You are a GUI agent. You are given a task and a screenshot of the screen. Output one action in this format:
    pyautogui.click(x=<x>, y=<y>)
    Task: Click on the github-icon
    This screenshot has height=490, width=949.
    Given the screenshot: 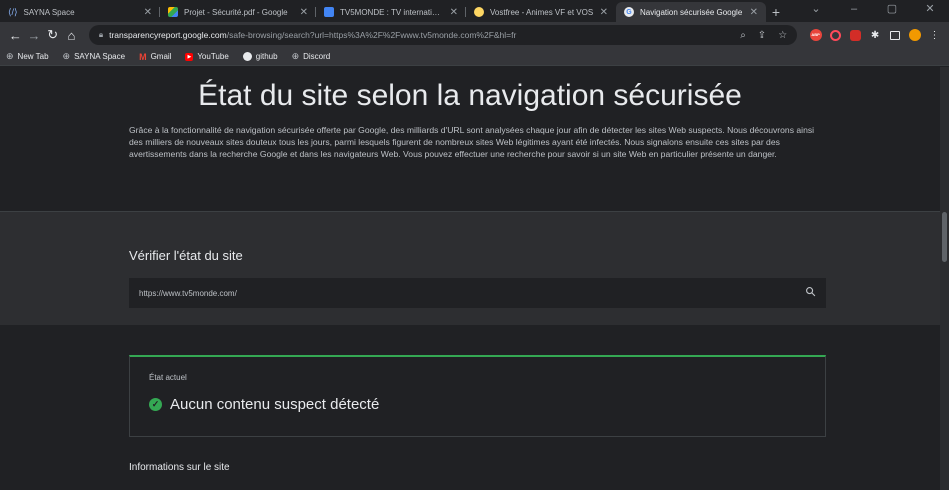 What is the action you would take?
    pyautogui.click(x=247, y=56)
    